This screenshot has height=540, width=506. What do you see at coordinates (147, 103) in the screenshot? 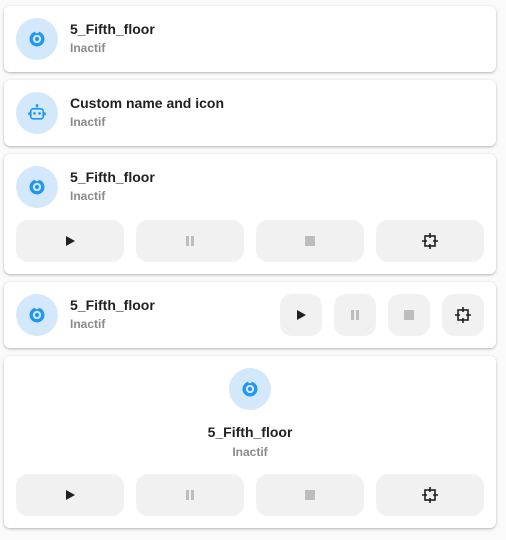
I see `entity-name: Custom name and icon` at bounding box center [147, 103].